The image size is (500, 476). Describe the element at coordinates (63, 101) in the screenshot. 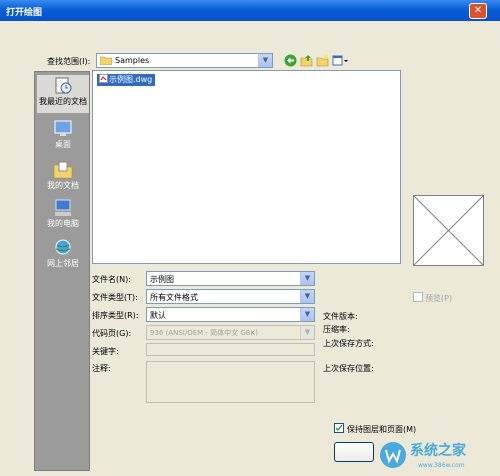

I see `place-label: 我最近的文档` at that location.